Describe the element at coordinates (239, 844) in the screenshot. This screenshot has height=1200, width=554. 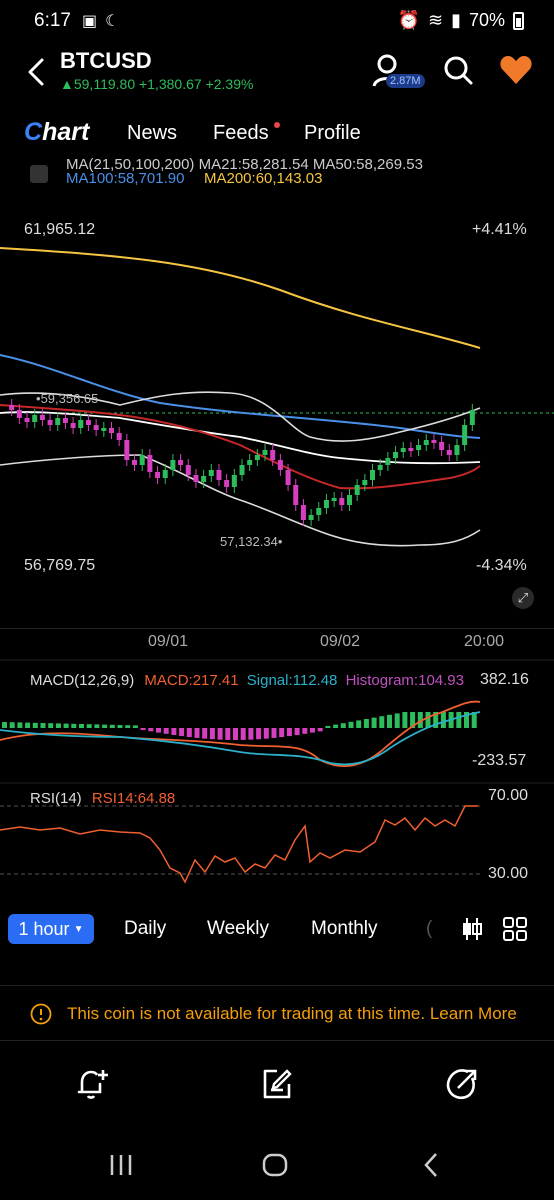
I see `rsi-line` at that location.